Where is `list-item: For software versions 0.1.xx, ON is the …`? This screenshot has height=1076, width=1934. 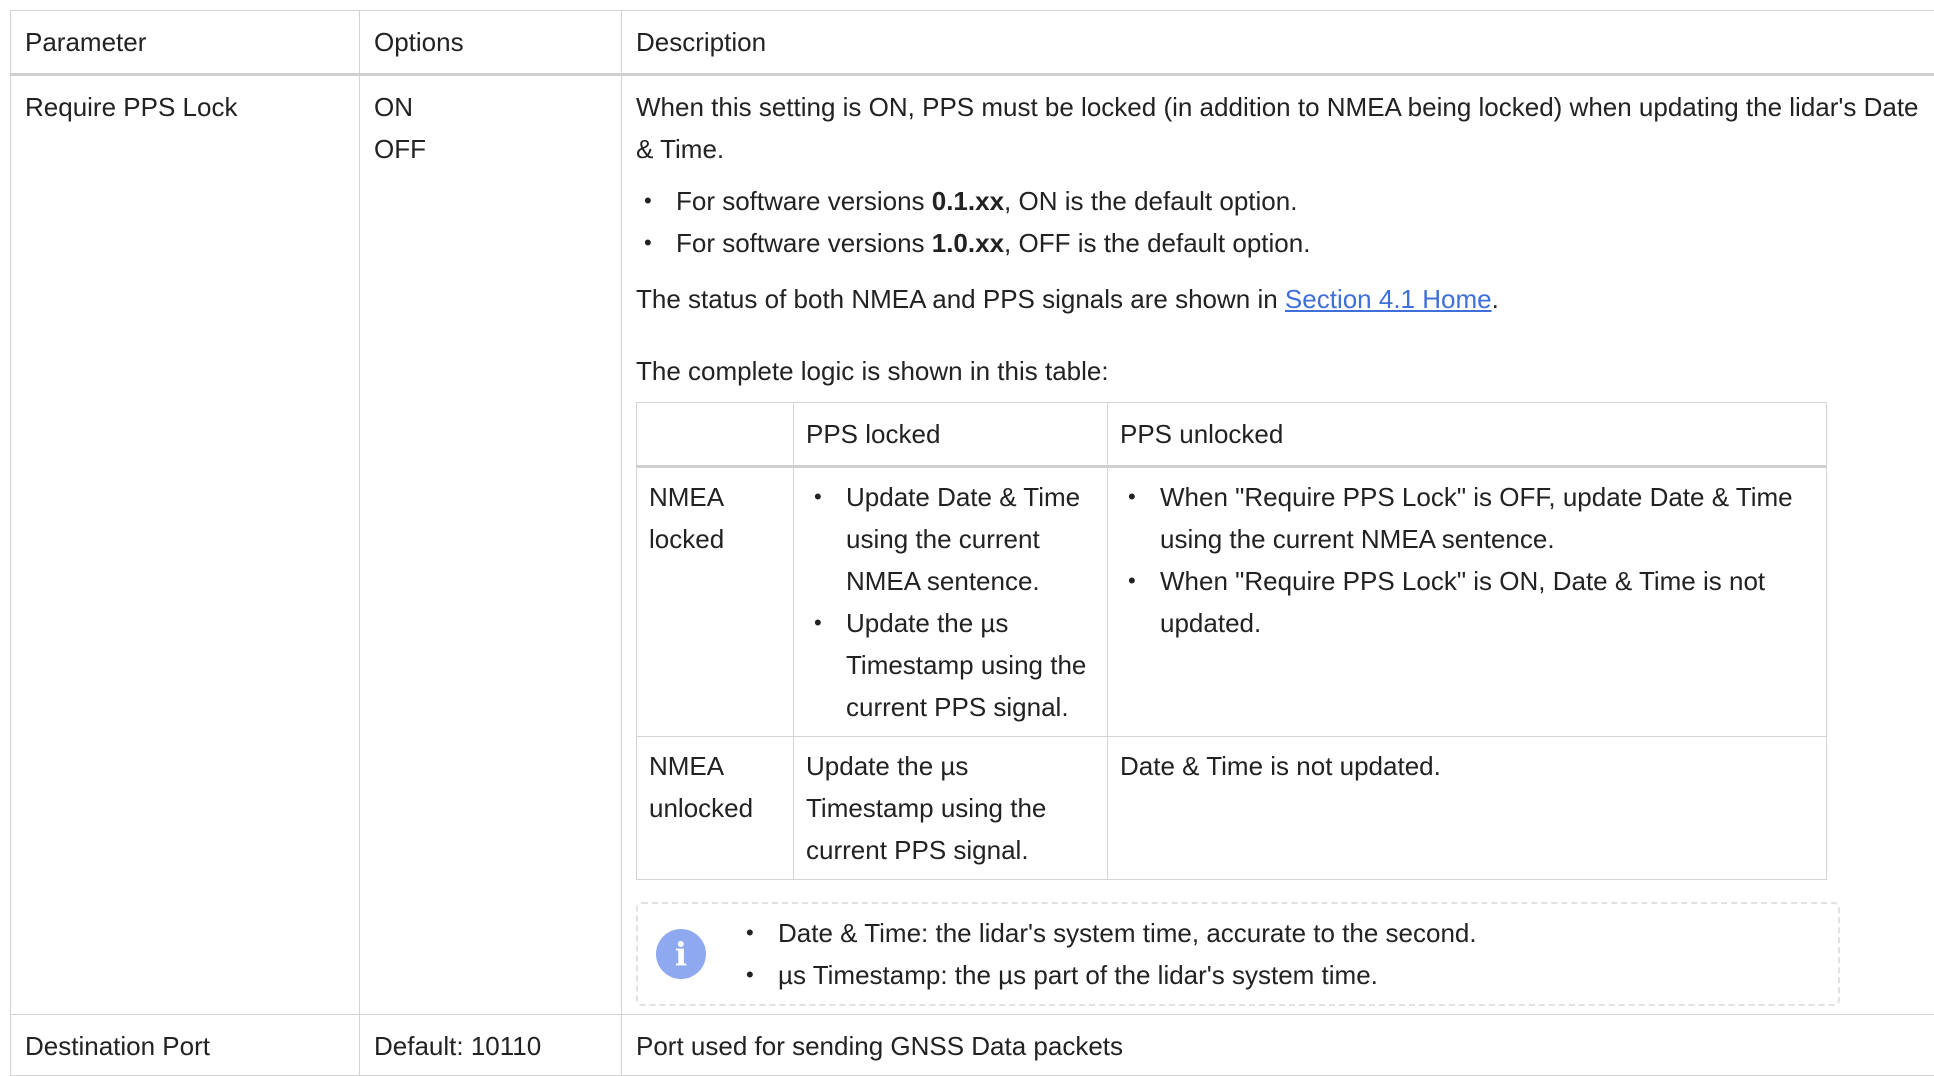
list-item: For software versions 0.1.xx, ON is the … is located at coordinates (1285, 201).